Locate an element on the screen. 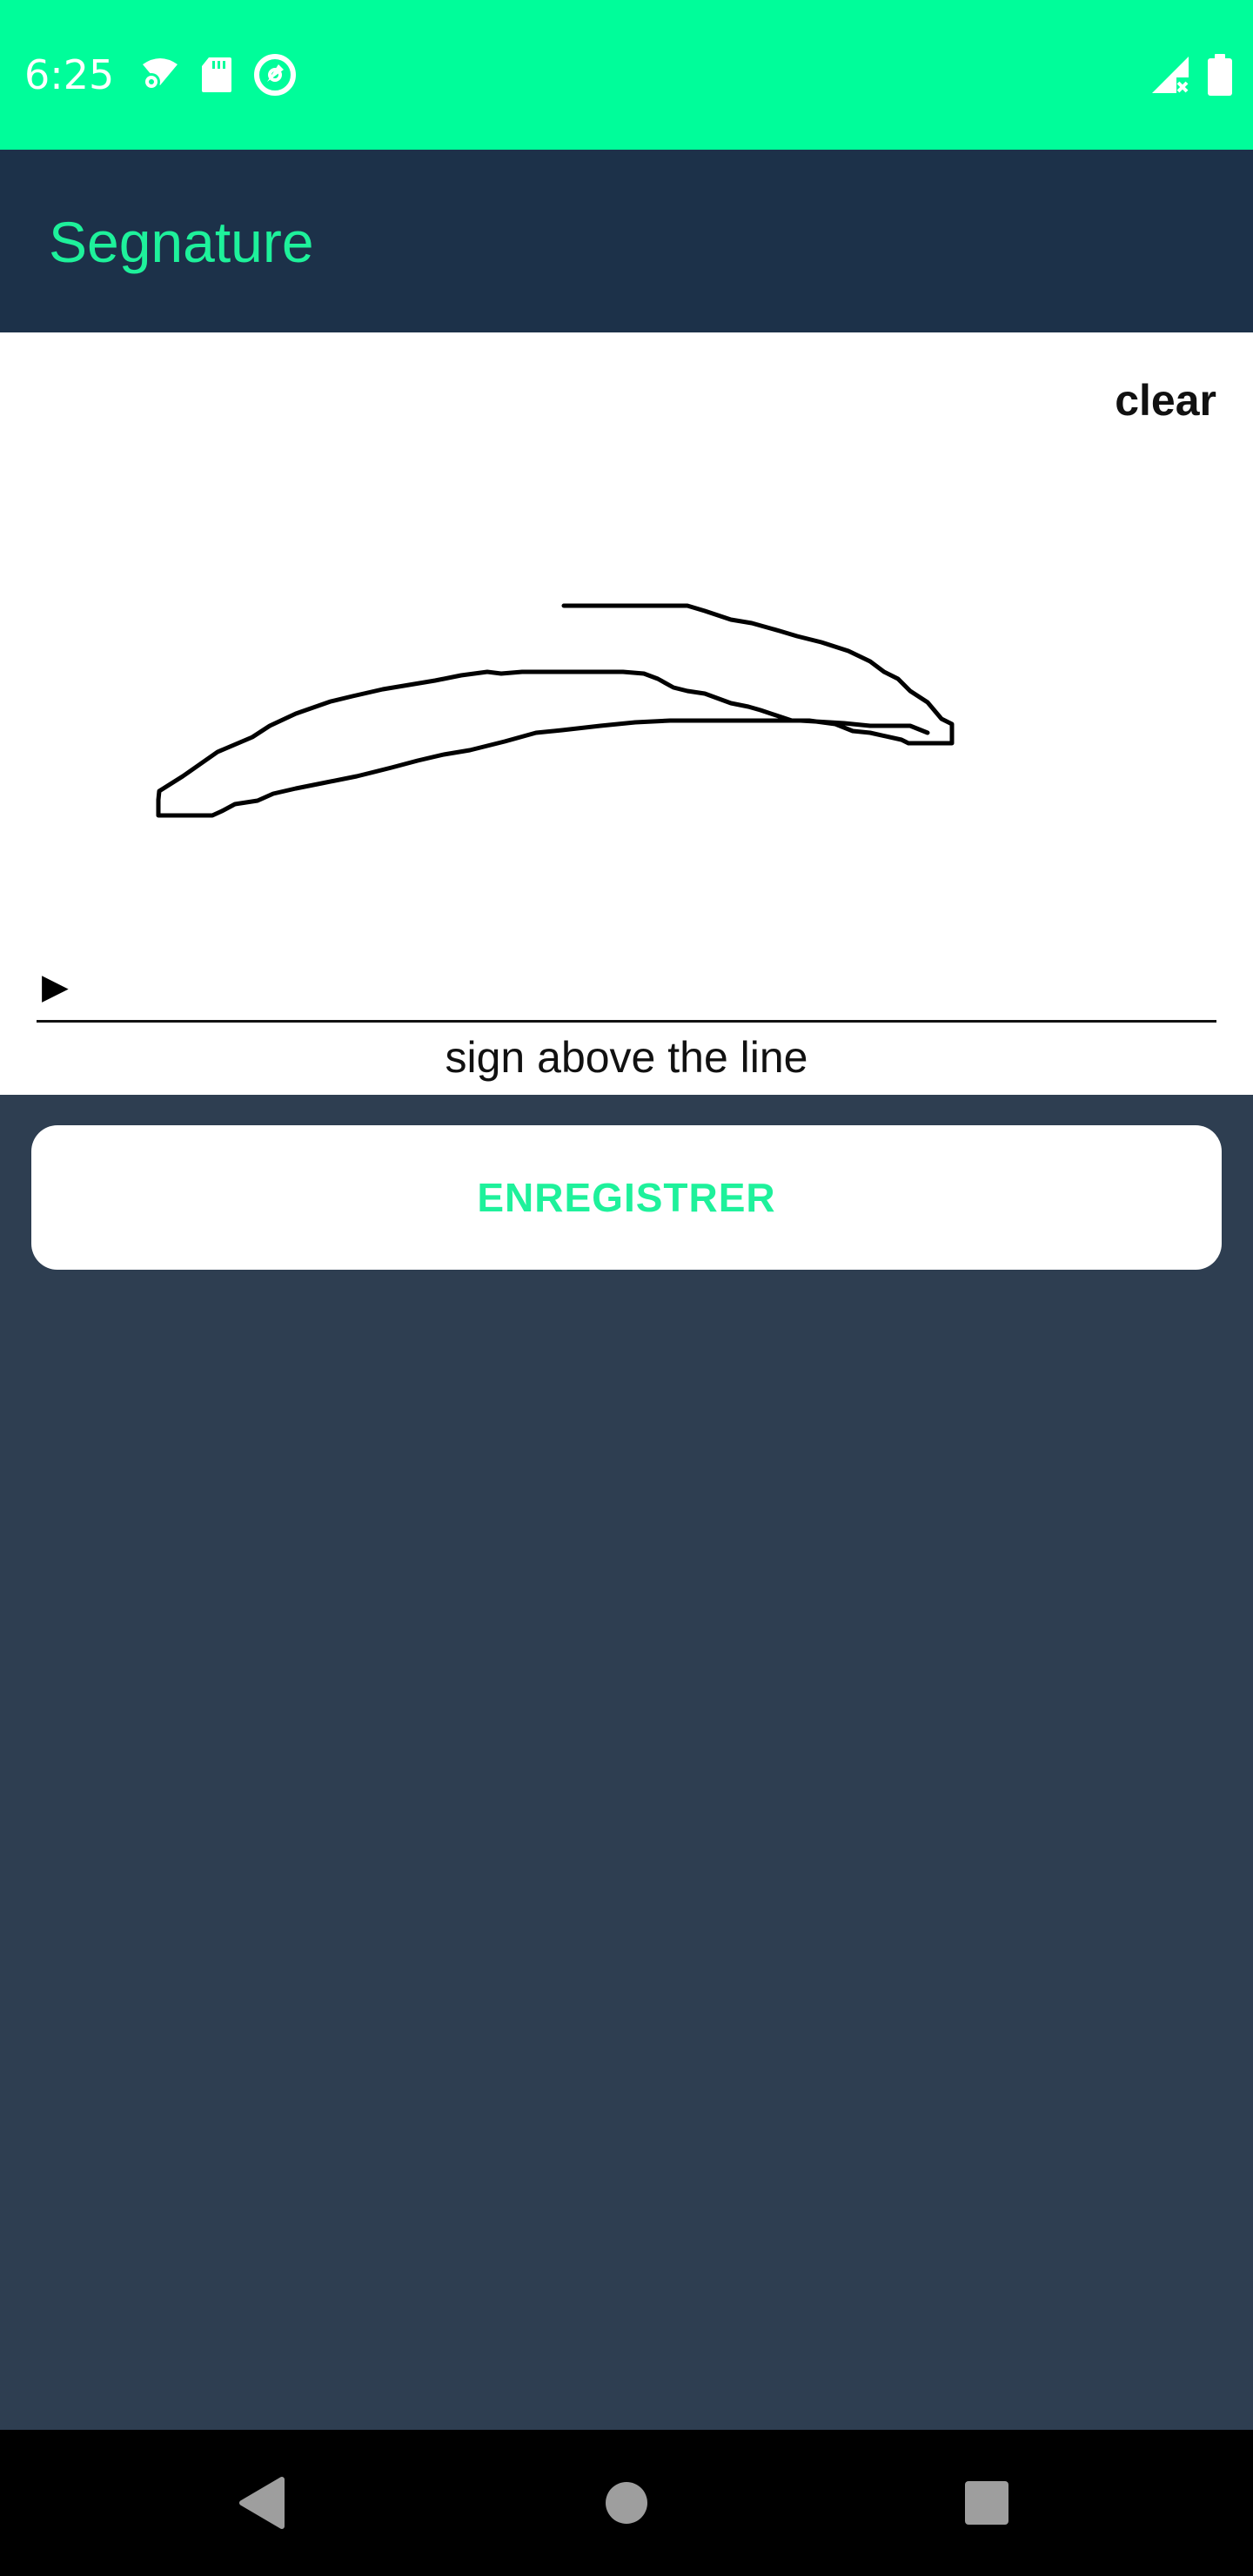  back-icon is located at coordinates (262, 2503).